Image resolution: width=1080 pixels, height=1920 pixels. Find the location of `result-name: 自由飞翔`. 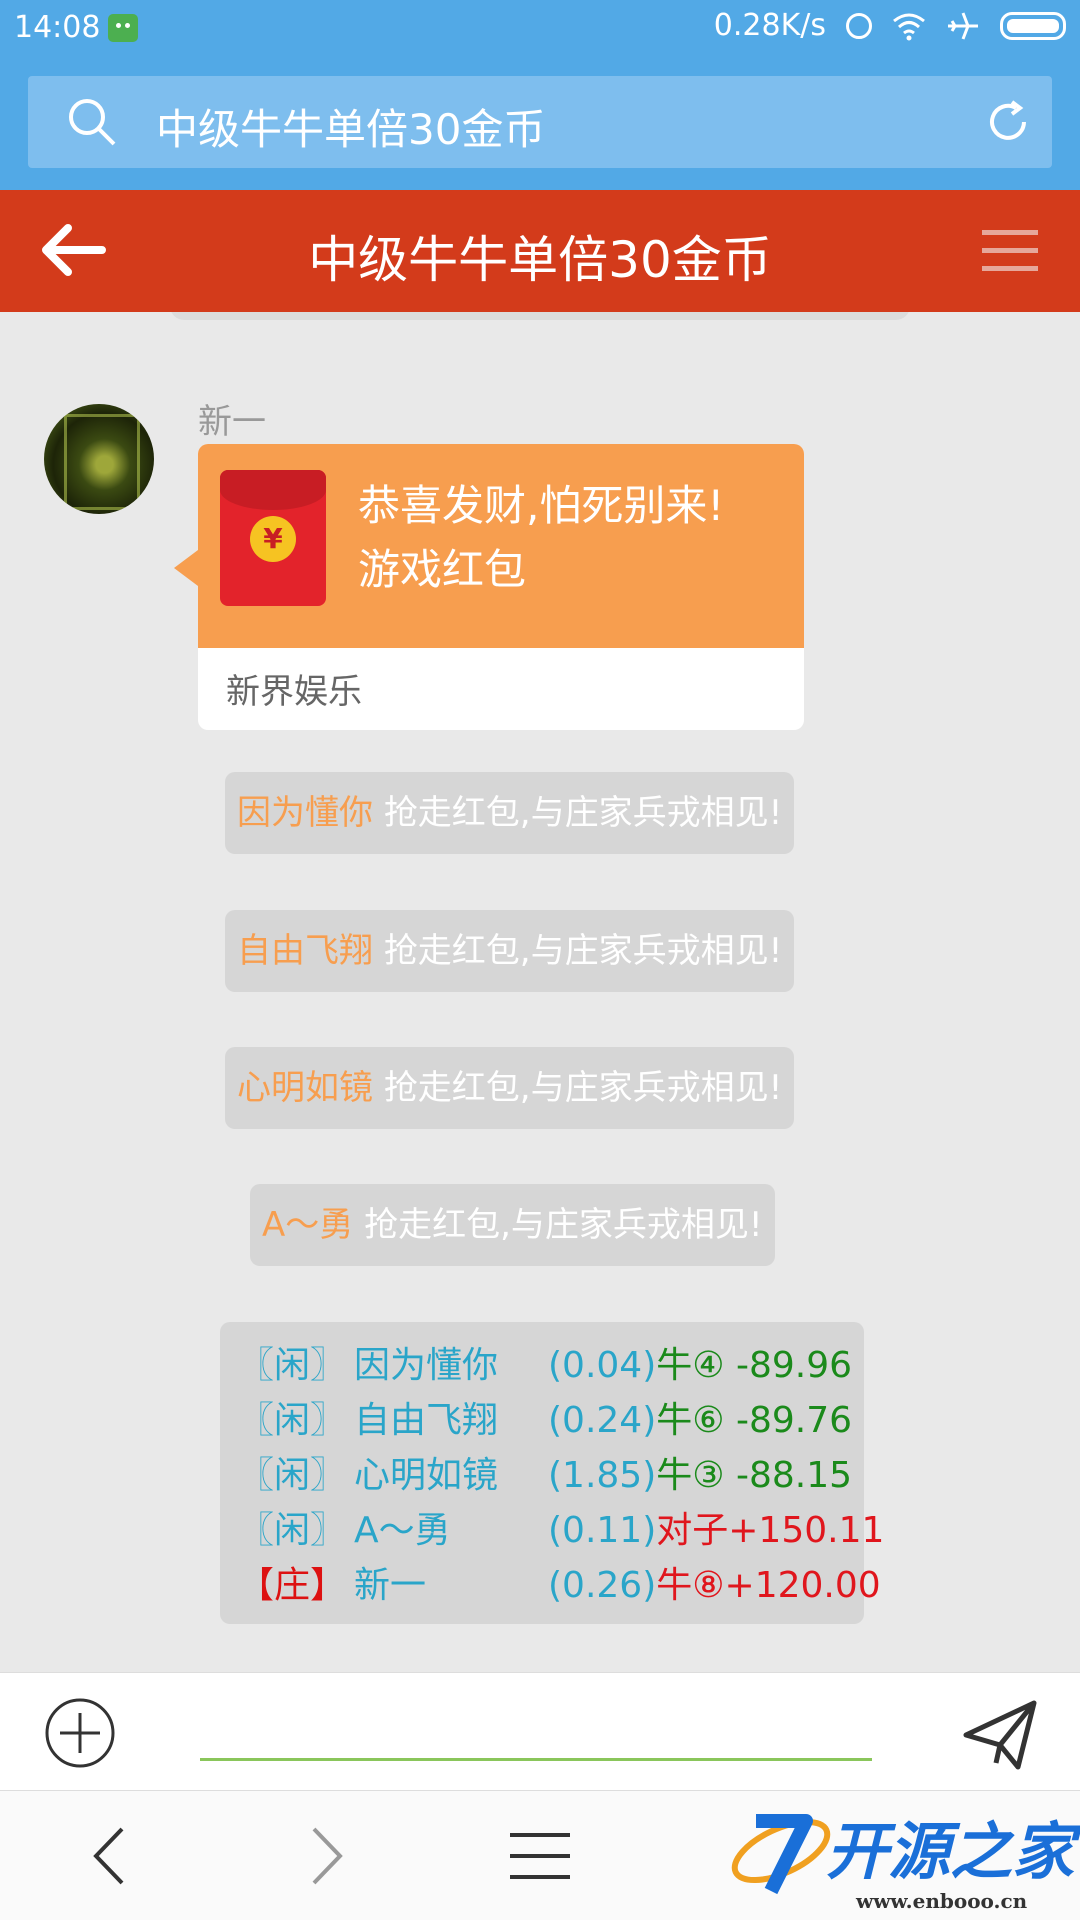

result-name: 自由飞翔 is located at coordinates (426, 1420).